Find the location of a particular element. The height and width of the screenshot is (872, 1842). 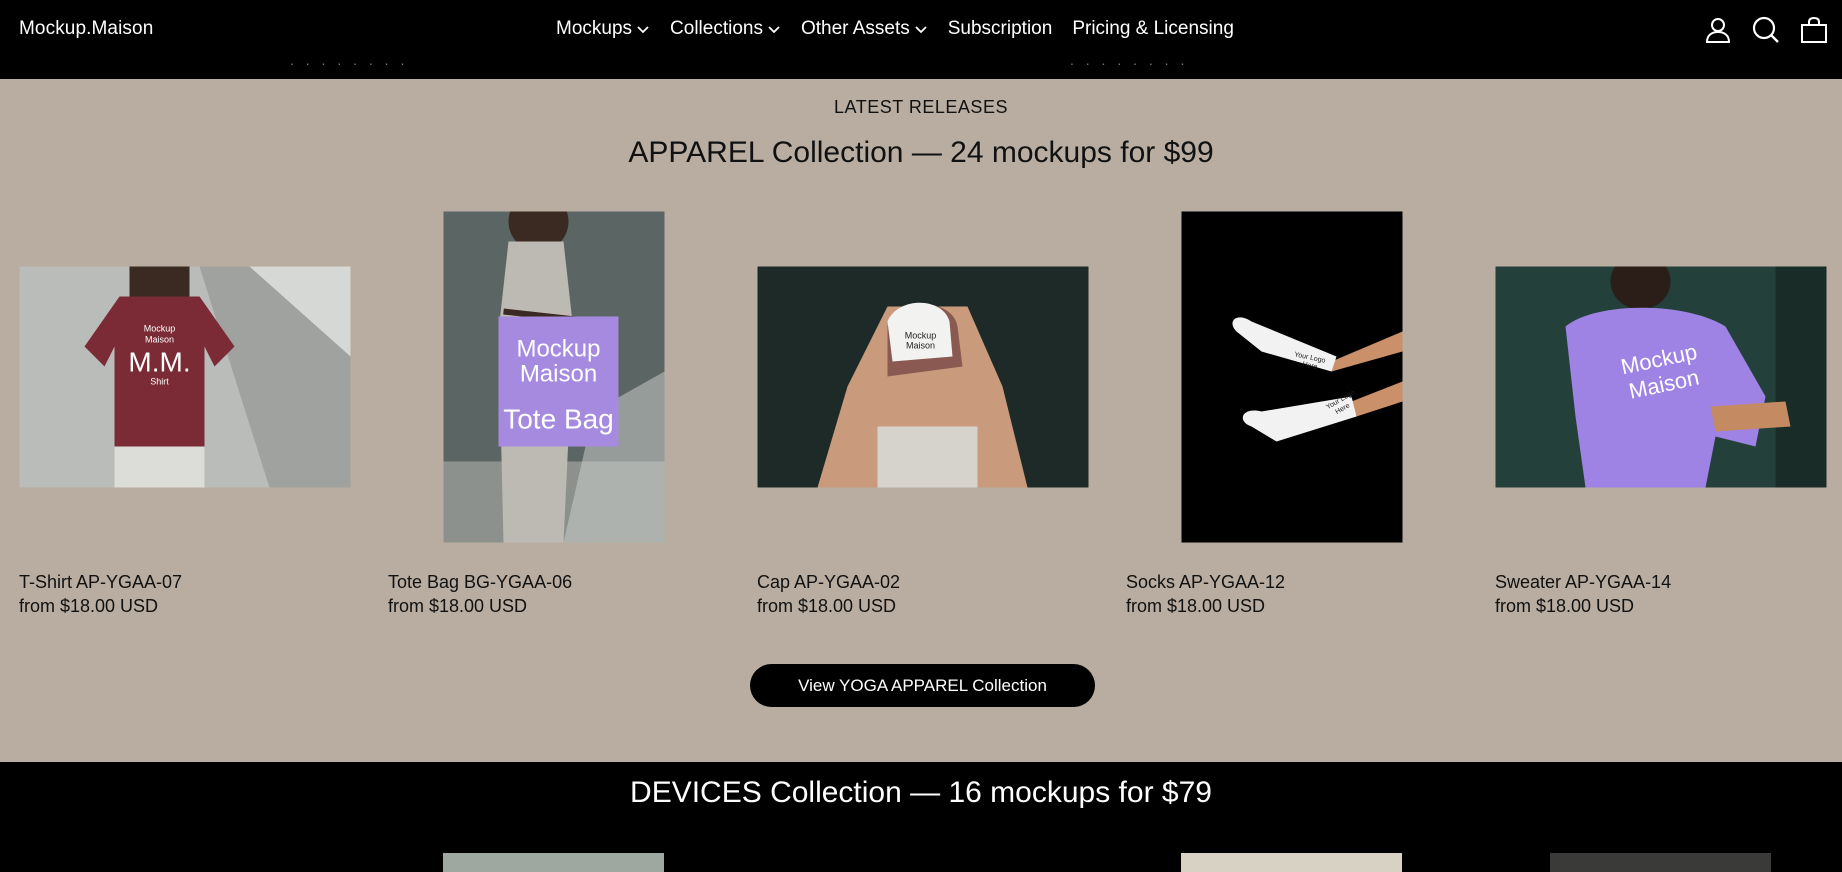

nav-item-label: Pricing & Licensing is located at coordinates (1153, 28).